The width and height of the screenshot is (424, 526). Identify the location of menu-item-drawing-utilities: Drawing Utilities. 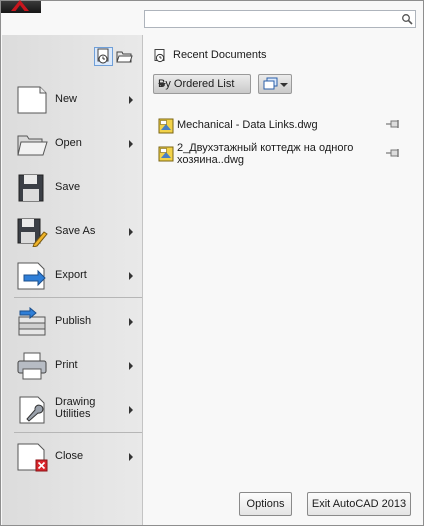
(72, 410).